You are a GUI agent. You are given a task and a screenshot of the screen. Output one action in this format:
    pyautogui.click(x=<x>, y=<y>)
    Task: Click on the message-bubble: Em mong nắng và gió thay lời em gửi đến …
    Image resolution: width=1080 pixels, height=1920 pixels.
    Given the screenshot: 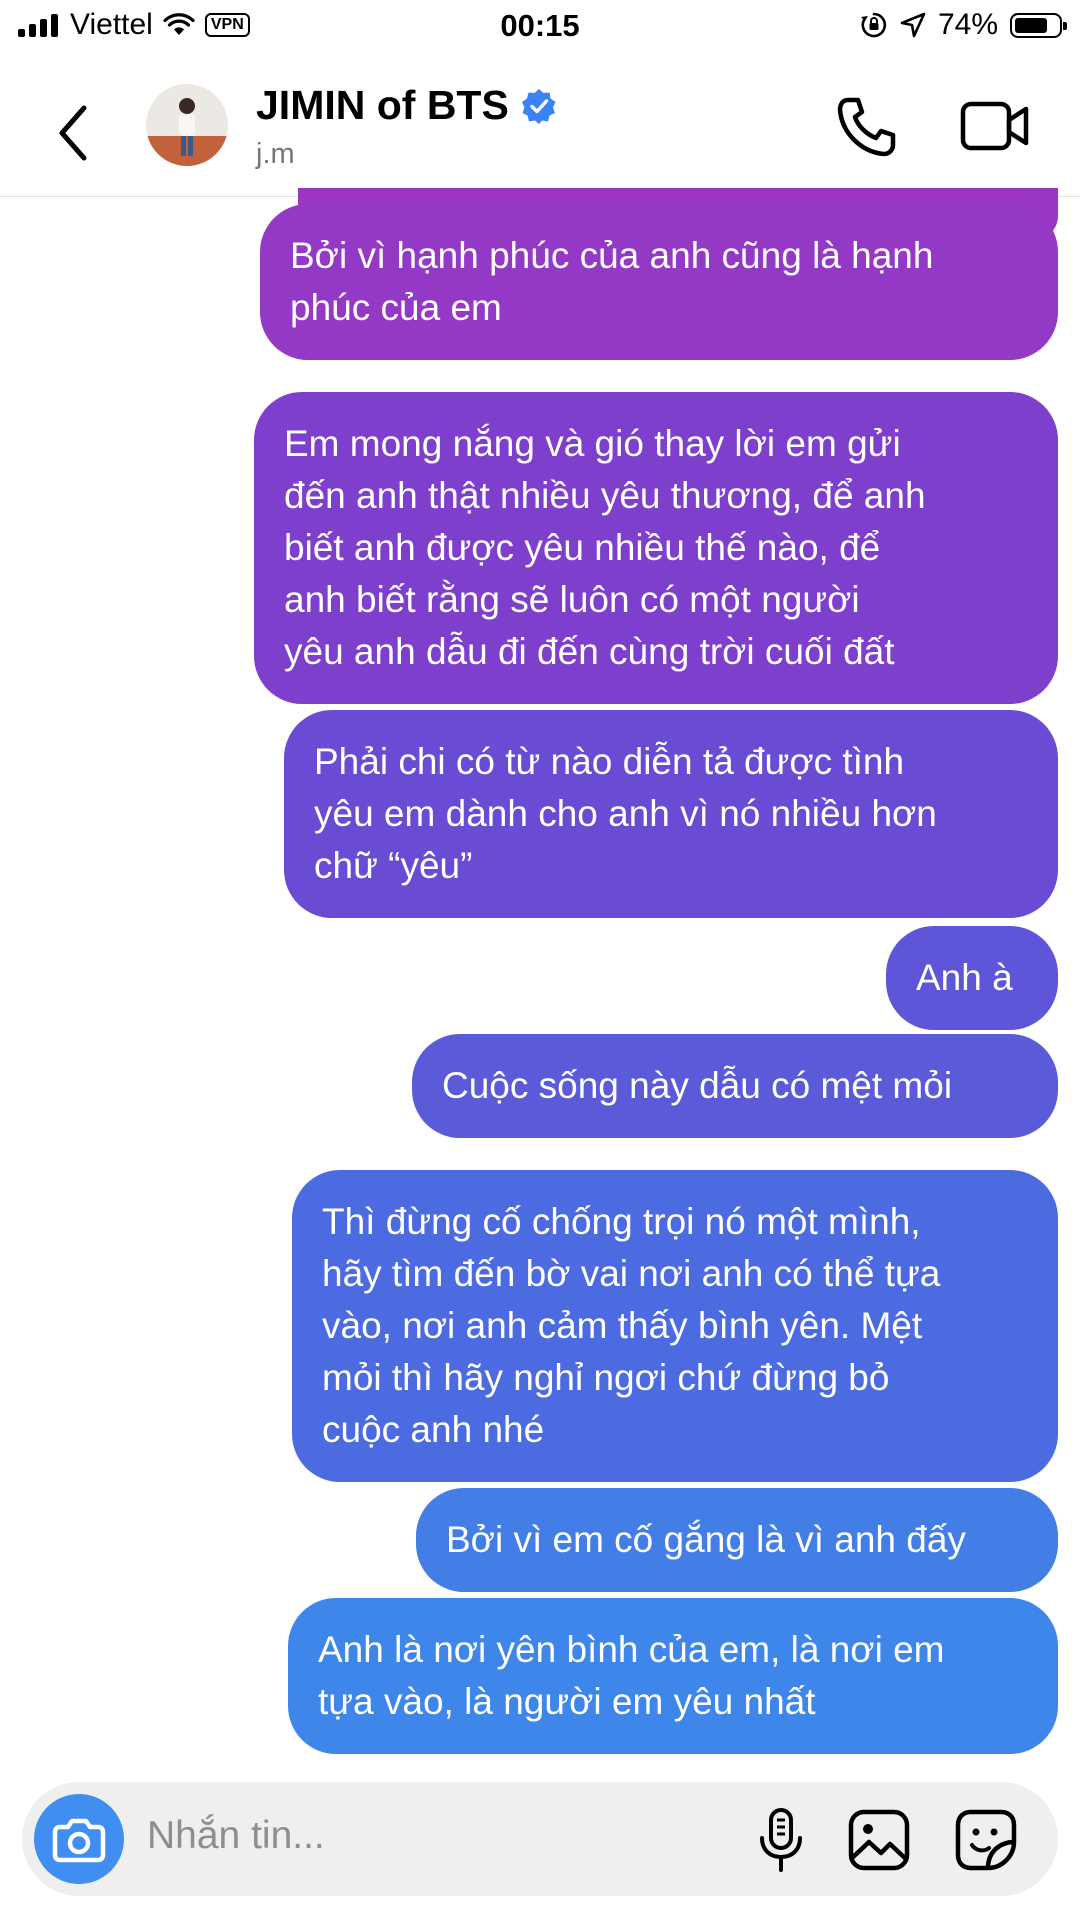 What is the action you would take?
    pyautogui.click(x=656, y=548)
    